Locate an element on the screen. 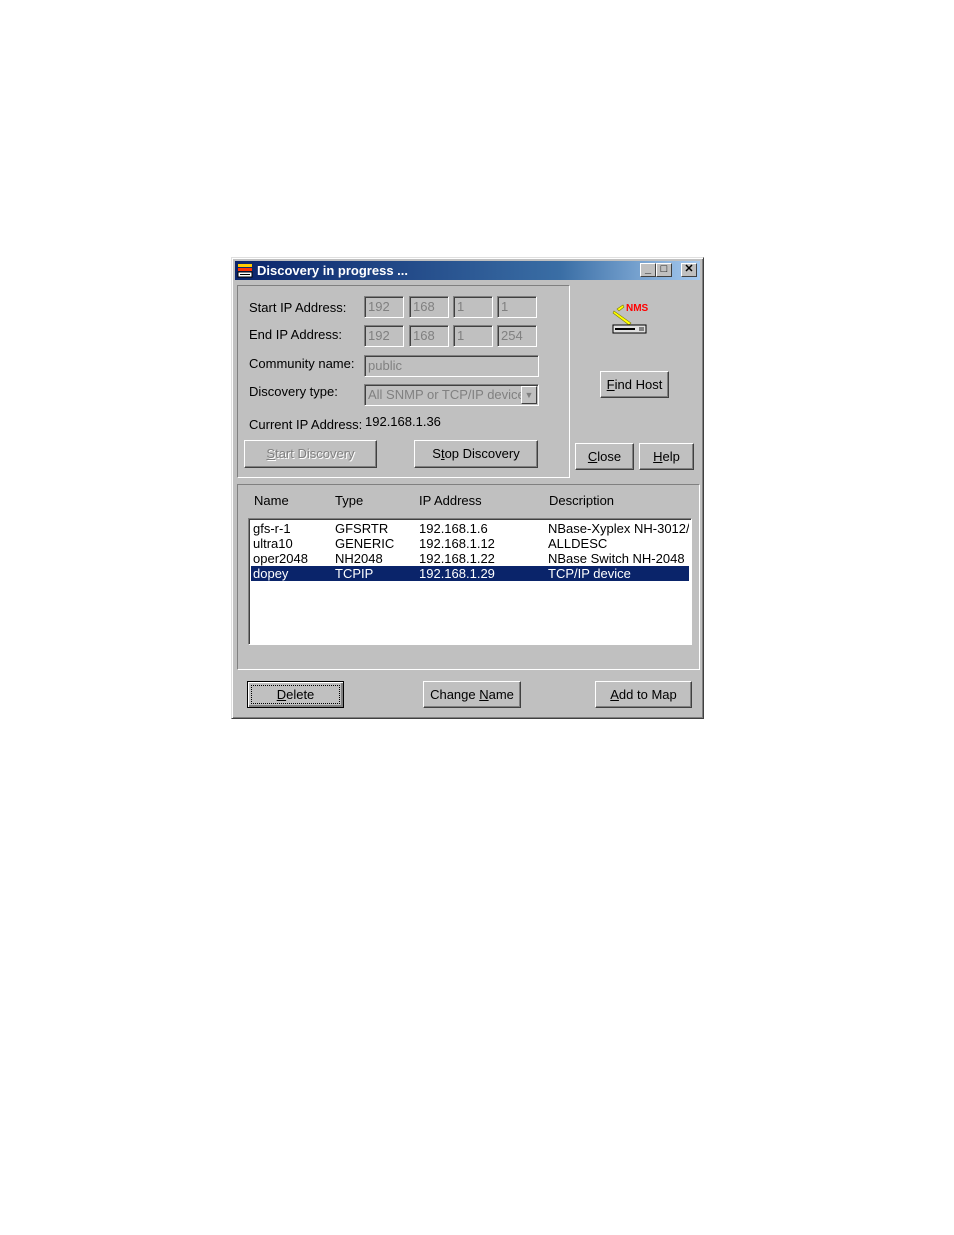 The width and height of the screenshot is (954, 1235). help-button: Help is located at coordinates (666, 456).